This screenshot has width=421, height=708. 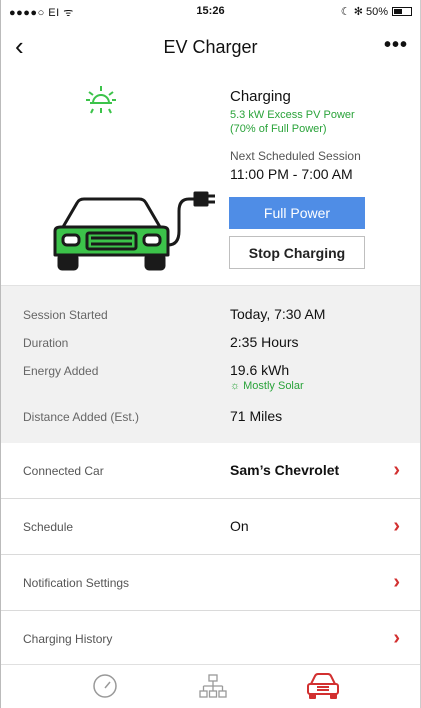 I want to click on row-connected-car: Connected Car Sam’s Chevrolet ›, so click(x=210, y=471).